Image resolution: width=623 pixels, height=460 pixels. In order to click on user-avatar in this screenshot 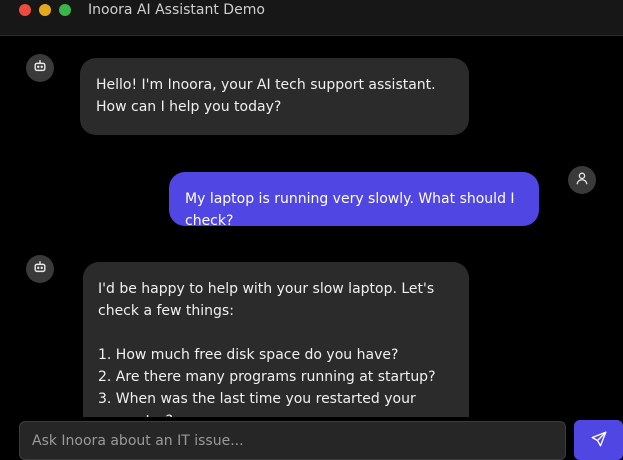, I will do `click(582, 180)`.